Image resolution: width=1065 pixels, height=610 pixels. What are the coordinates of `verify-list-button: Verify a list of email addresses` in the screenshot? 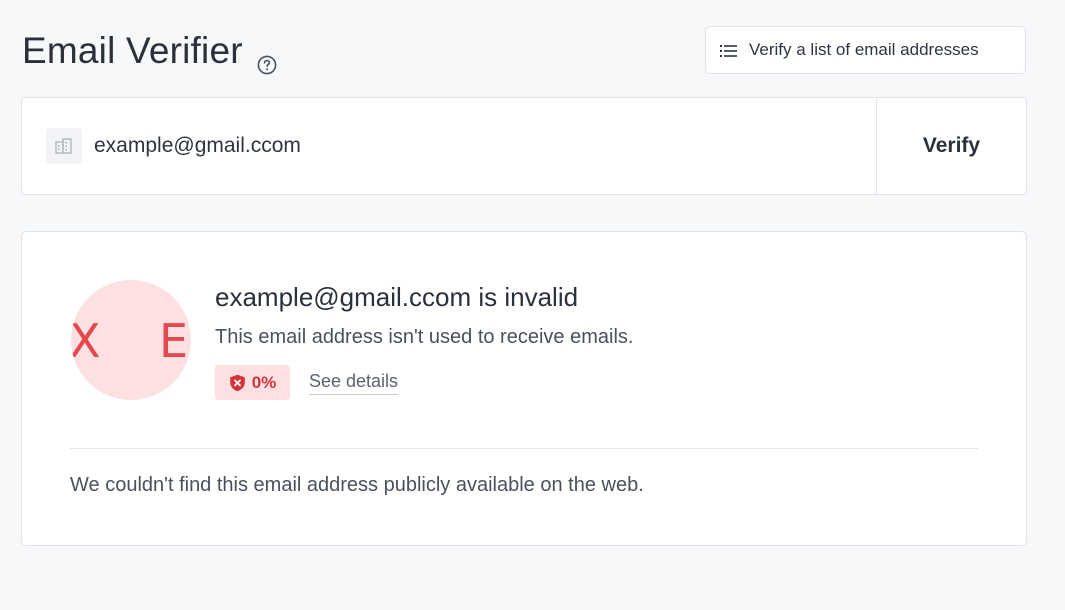 It's located at (865, 50).